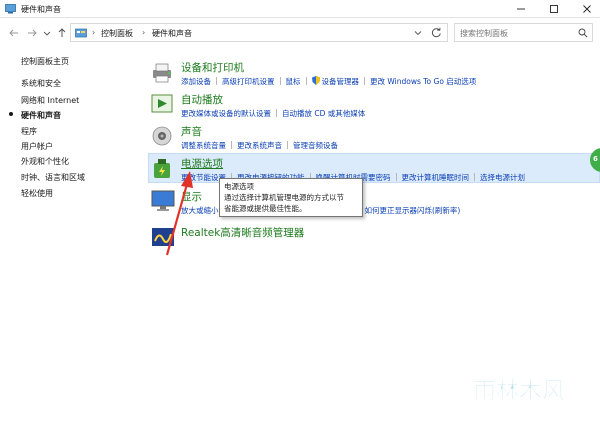 This screenshot has width=600, height=423. I want to click on breadcrumb-control-panel: 控制面板, so click(117, 33).